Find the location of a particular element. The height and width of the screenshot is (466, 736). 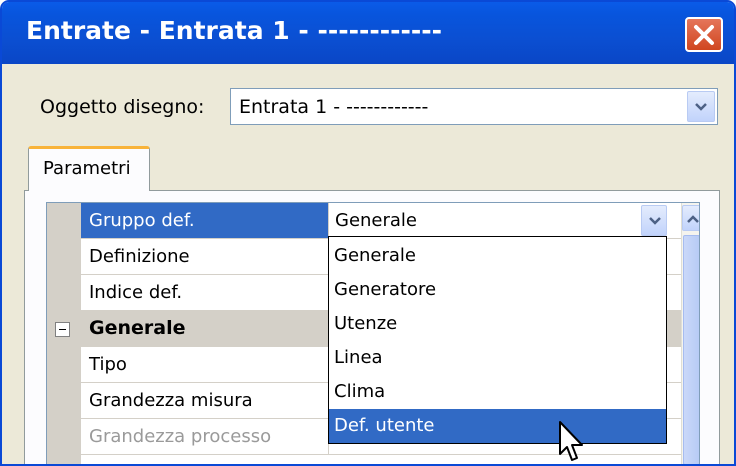

title-bar: Entrate - Entrata 1 - ------------ is located at coordinates (368, 33).